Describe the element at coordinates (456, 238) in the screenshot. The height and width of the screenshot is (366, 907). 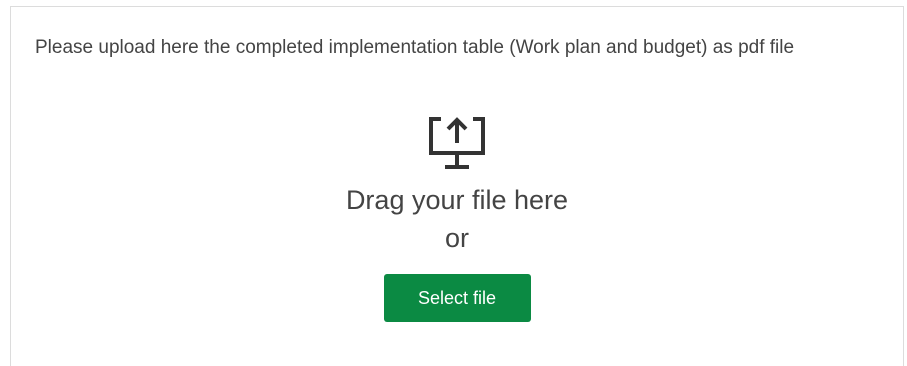
I see `or-separator: or` at that location.